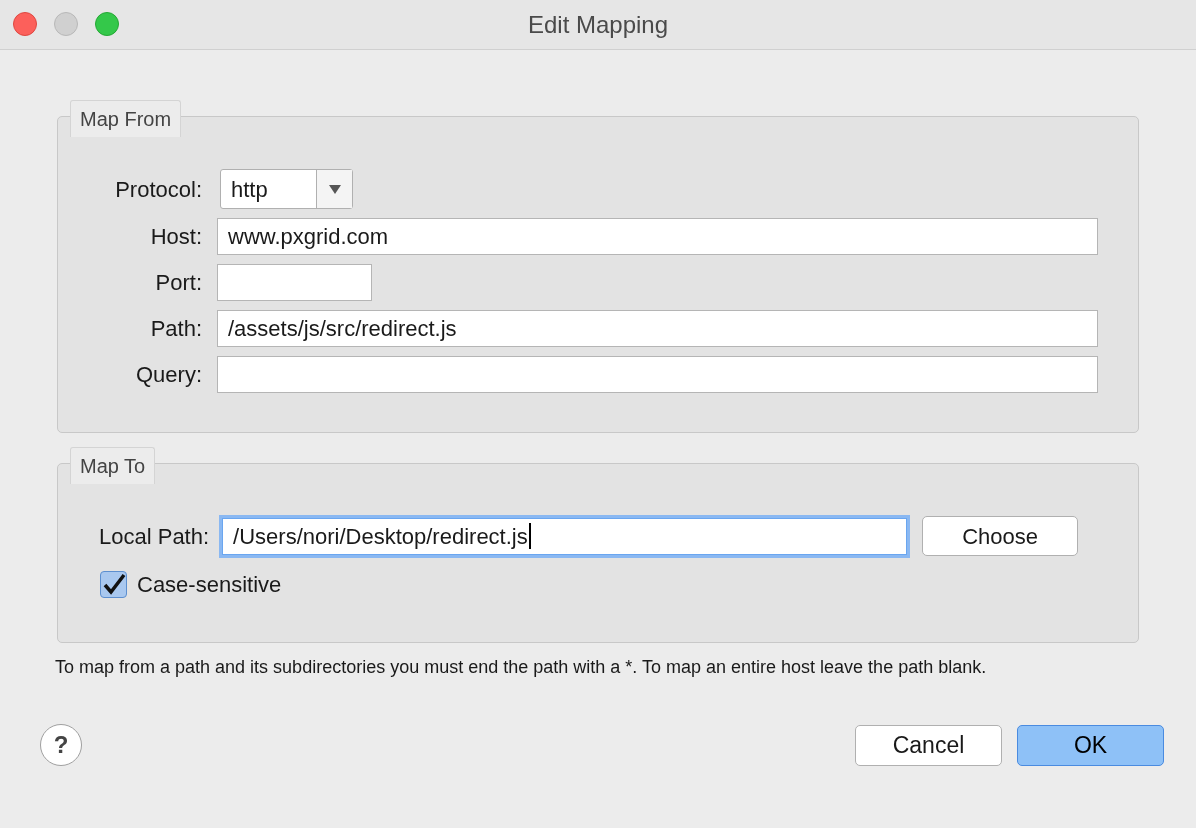 Image resolution: width=1196 pixels, height=828 pixels. What do you see at coordinates (175, 329) in the screenshot?
I see `field-label: Path:` at bounding box center [175, 329].